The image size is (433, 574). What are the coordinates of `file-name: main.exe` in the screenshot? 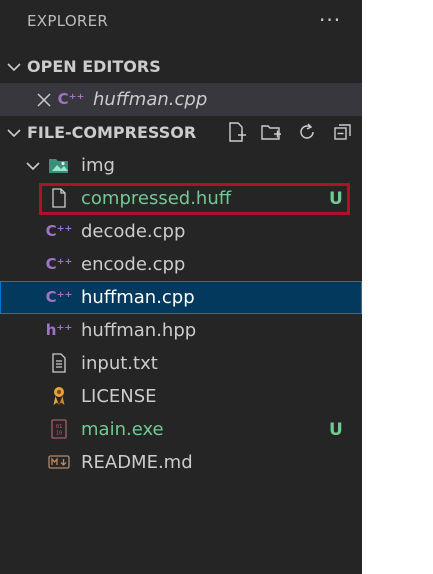 It's located at (122, 429).